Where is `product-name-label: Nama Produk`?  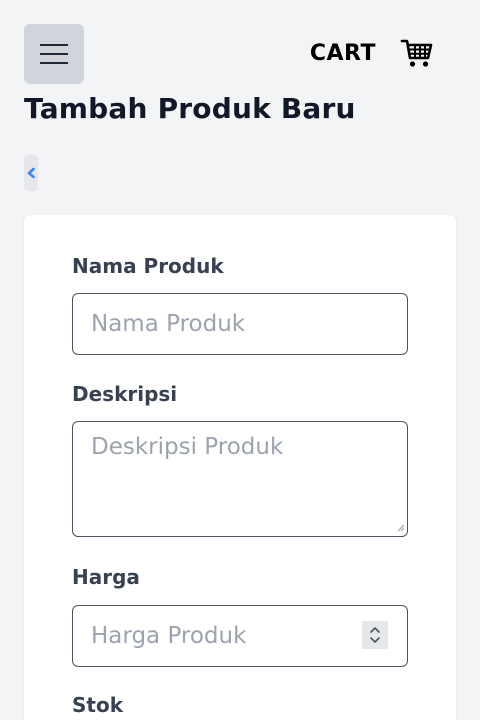 product-name-label: Nama Produk is located at coordinates (148, 266).